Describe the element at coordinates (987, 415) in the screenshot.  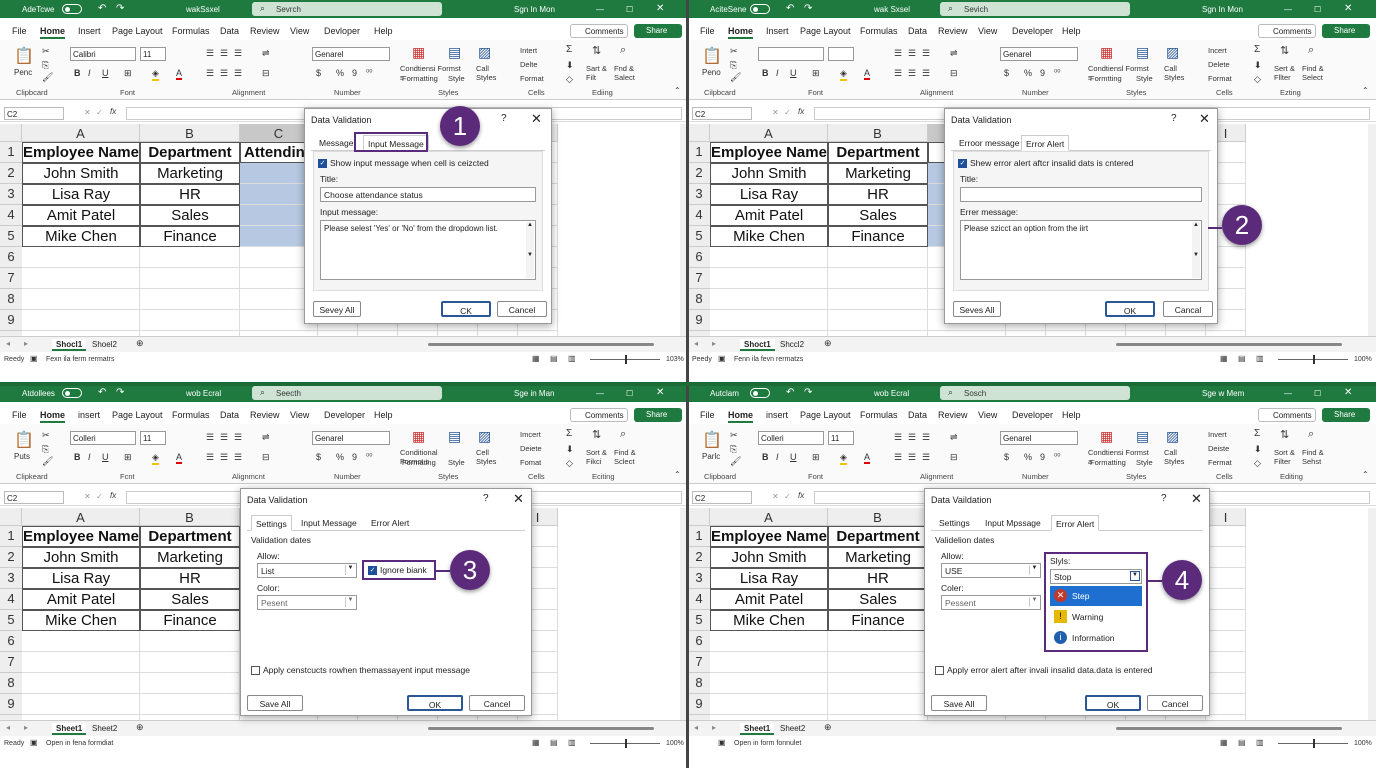
I see `tab-view: View` at that location.